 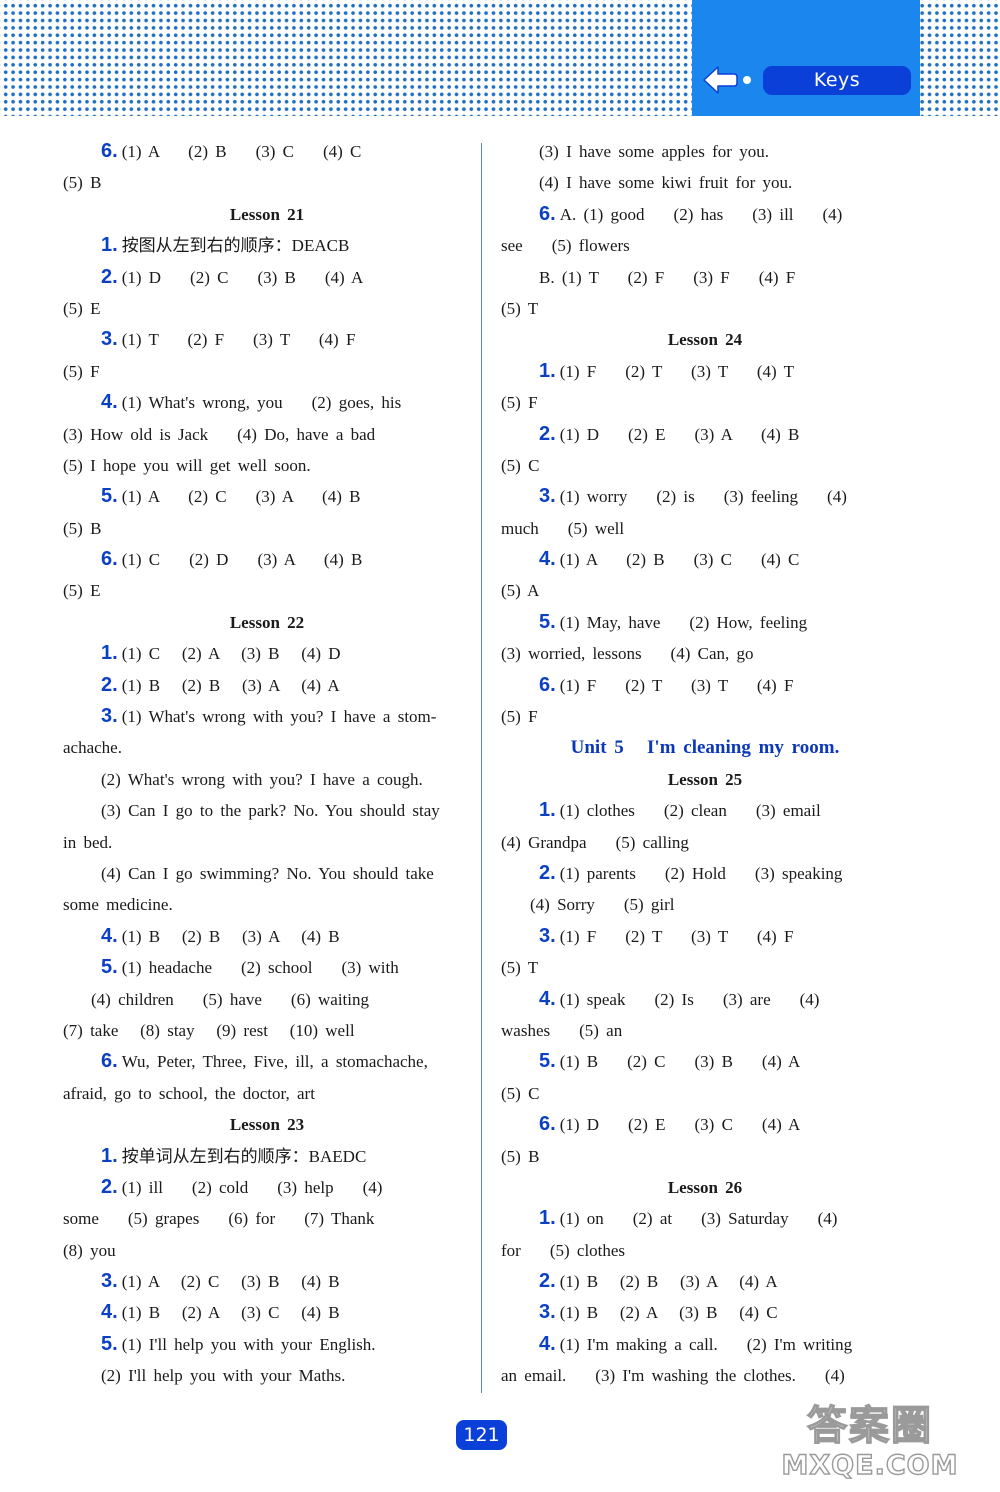 I want to click on answer-item: 2. (1) ill (2) cold (3) help (4), so click(x=267, y=1187).